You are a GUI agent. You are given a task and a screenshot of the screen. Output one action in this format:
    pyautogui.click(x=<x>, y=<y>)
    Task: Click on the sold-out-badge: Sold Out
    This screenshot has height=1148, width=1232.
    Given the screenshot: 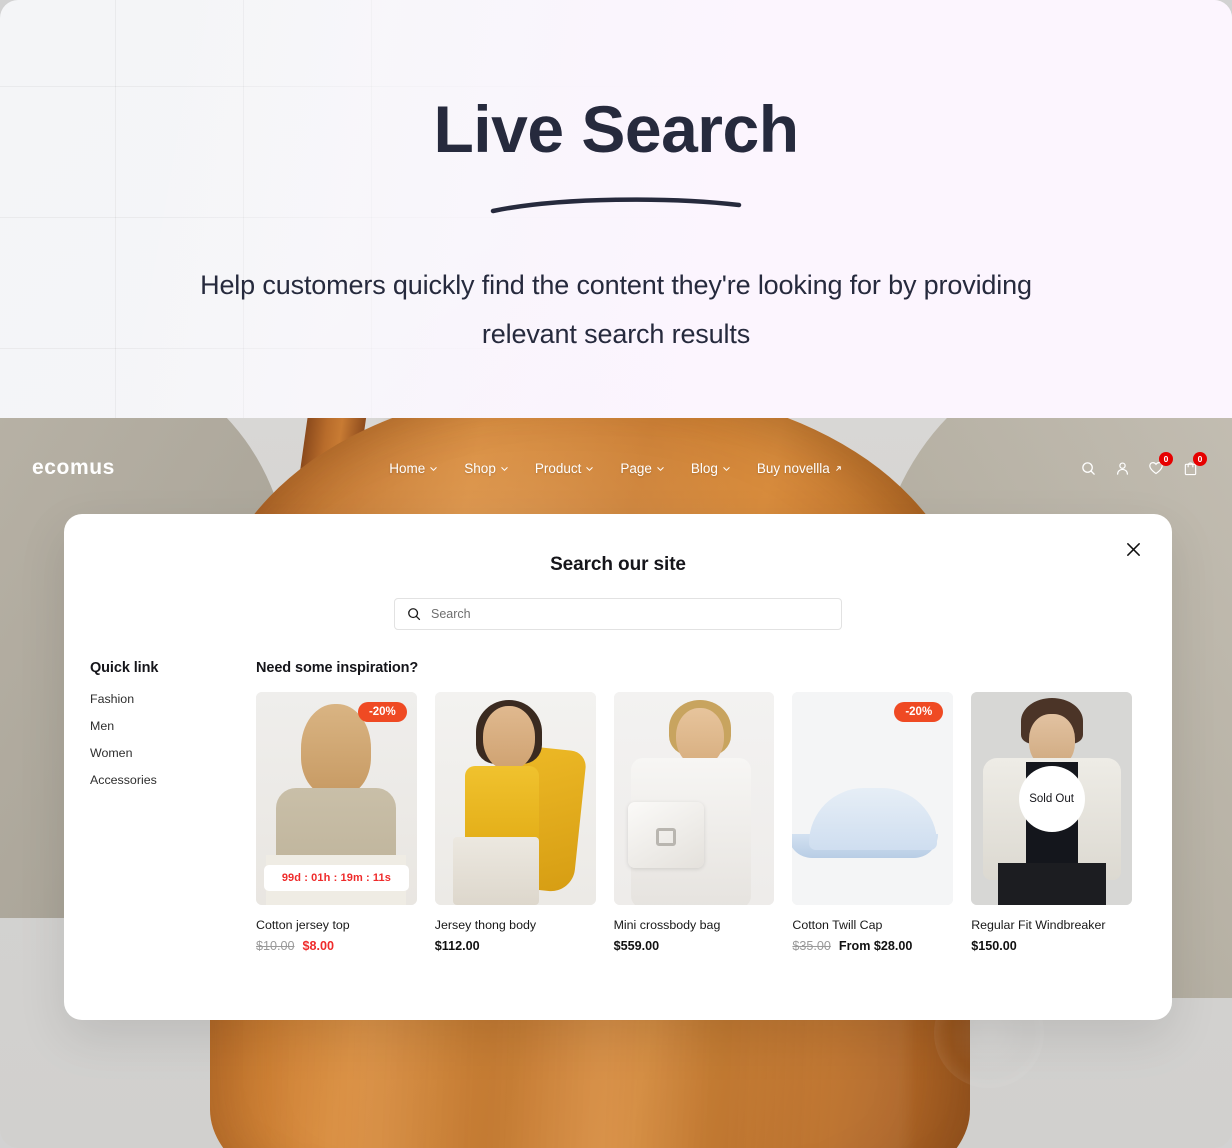 What is the action you would take?
    pyautogui.click(x=1051, y=798)
    